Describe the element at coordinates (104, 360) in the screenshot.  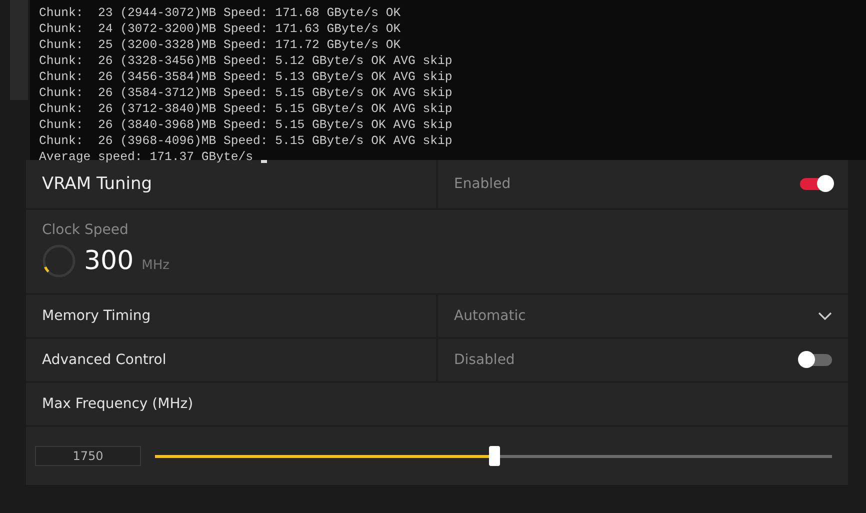
I see `setting-label: Advanced Control` at that location.